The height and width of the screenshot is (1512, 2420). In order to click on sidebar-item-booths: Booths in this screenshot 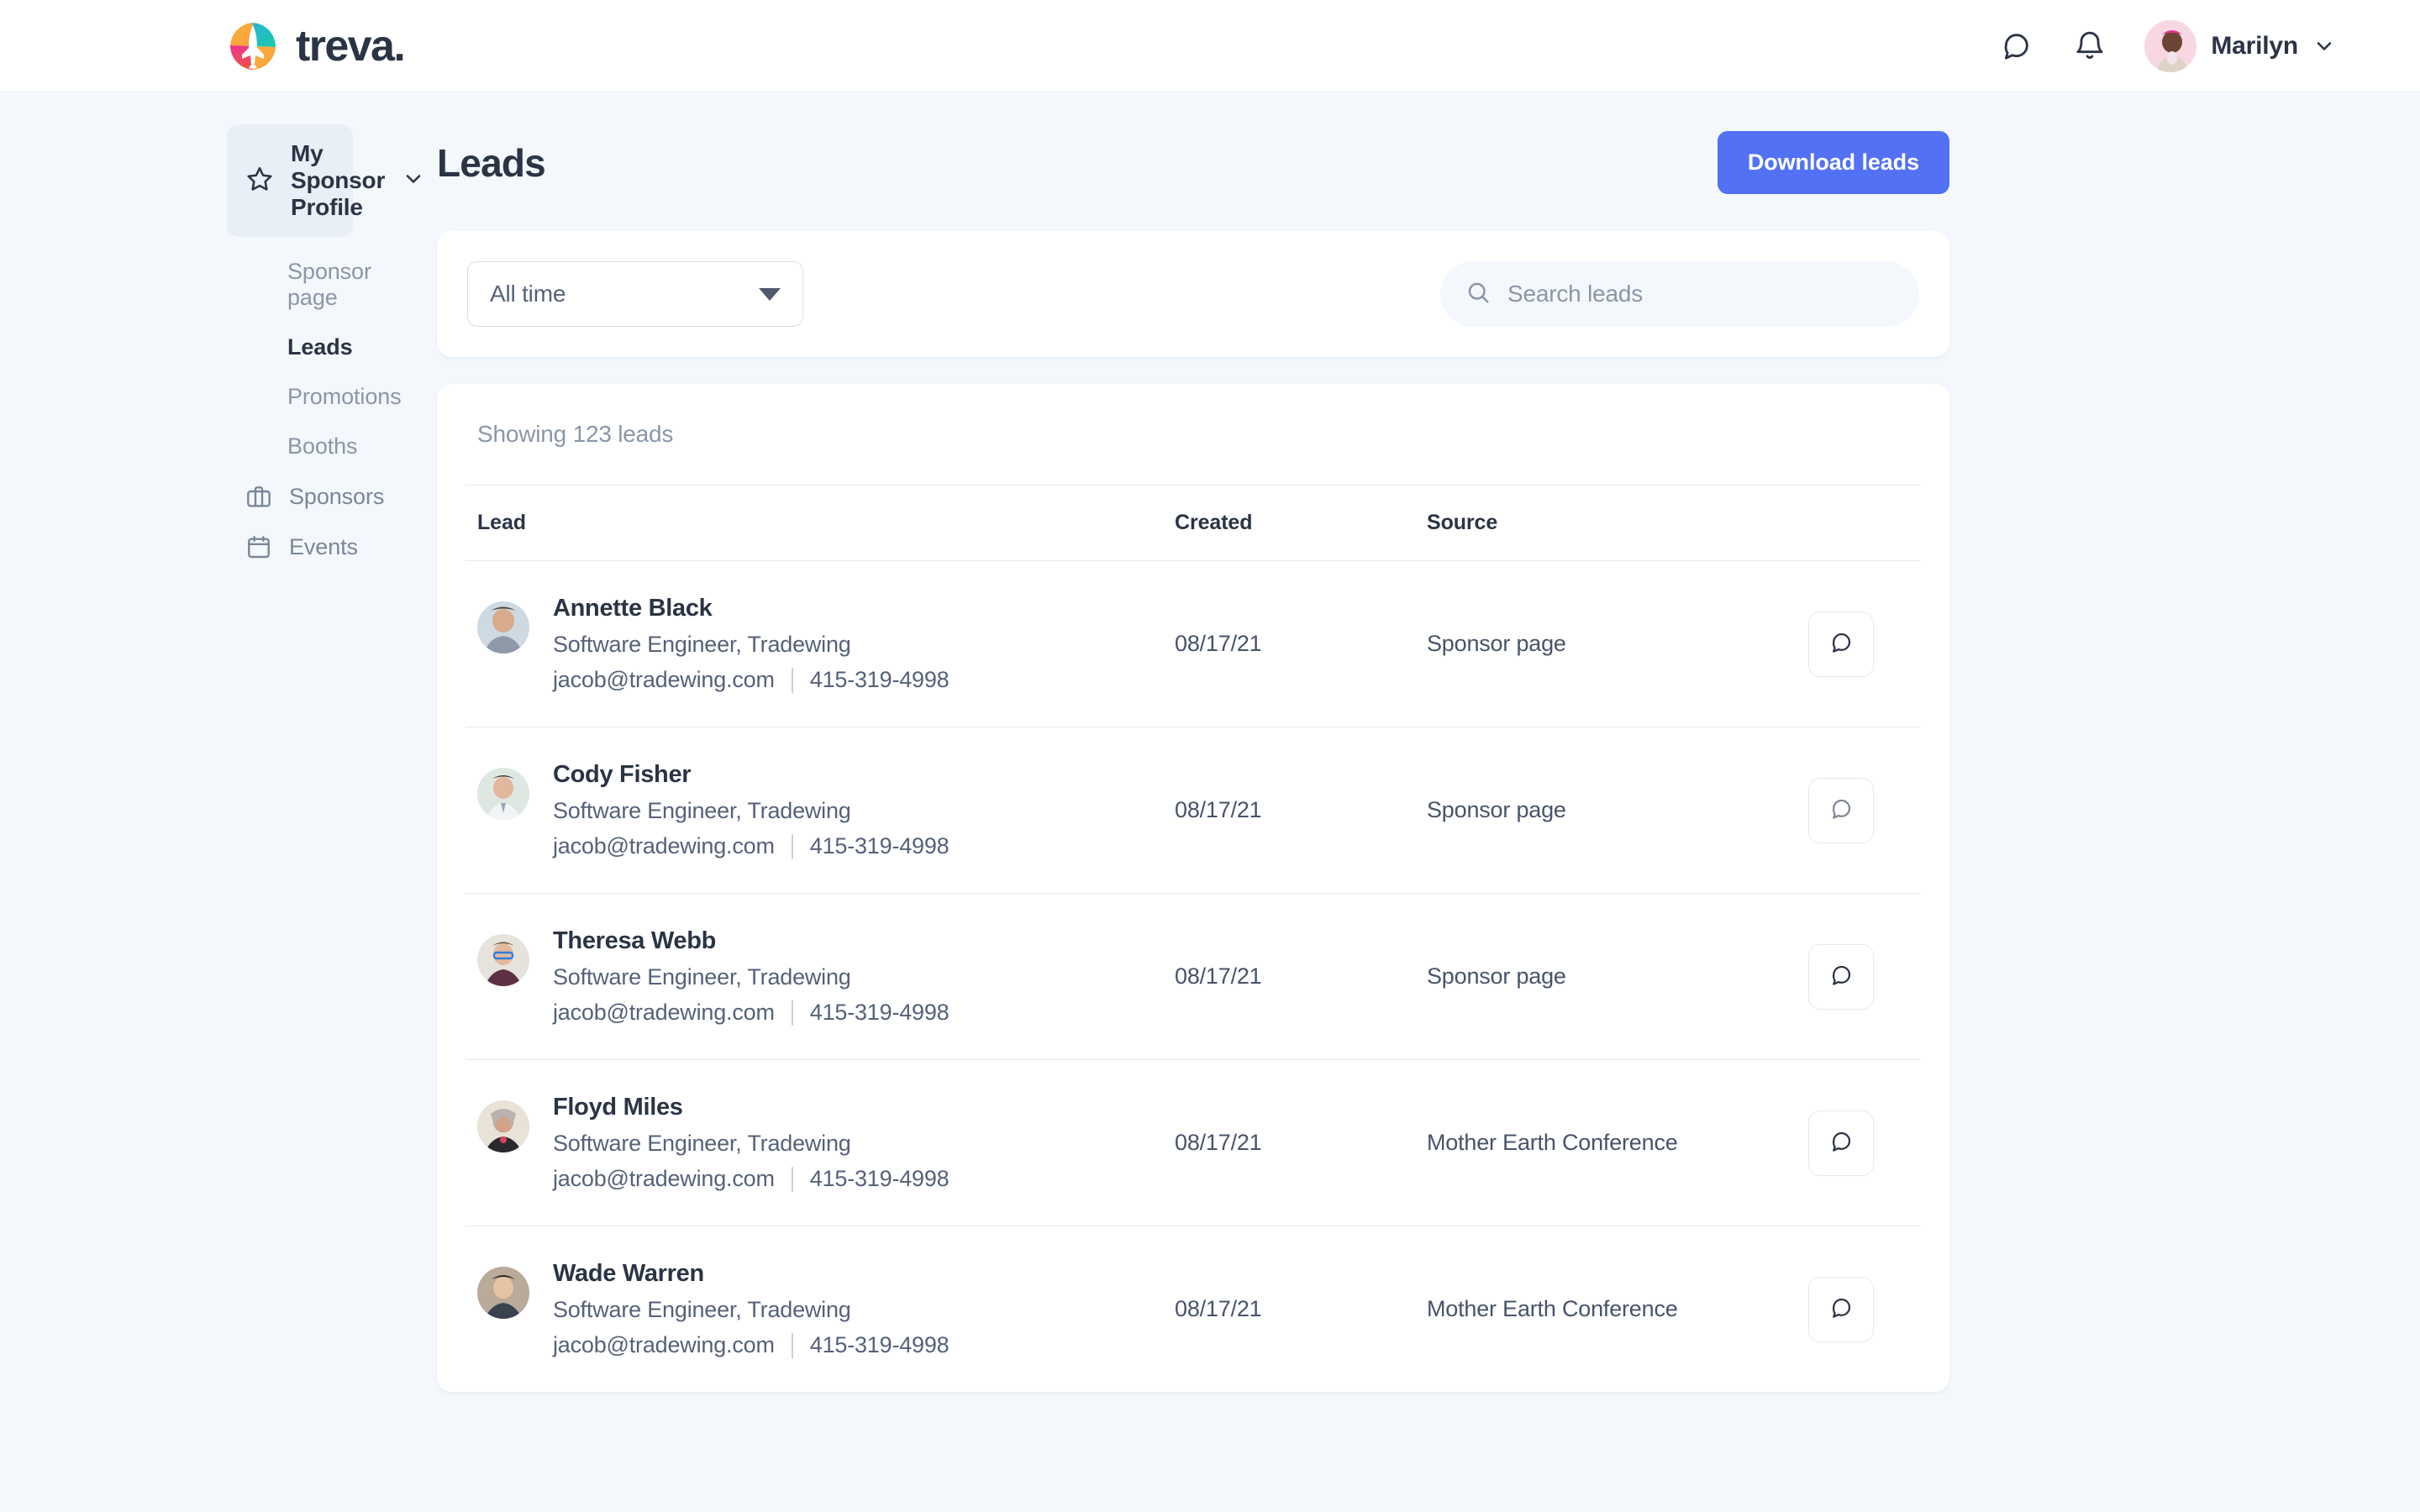, I will do `click(292, 446)`.